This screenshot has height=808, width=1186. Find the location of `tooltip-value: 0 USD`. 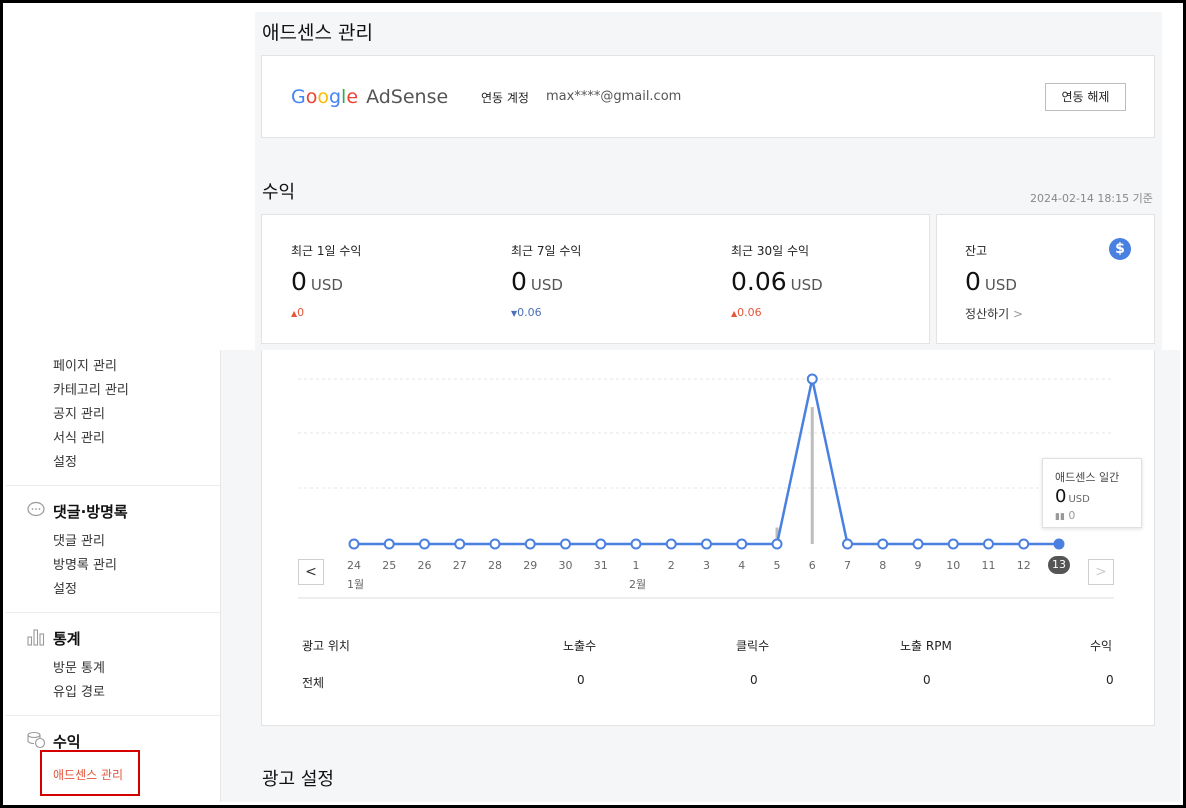

tooltip-value: 0 USD is located at coordinates (1072, 496).